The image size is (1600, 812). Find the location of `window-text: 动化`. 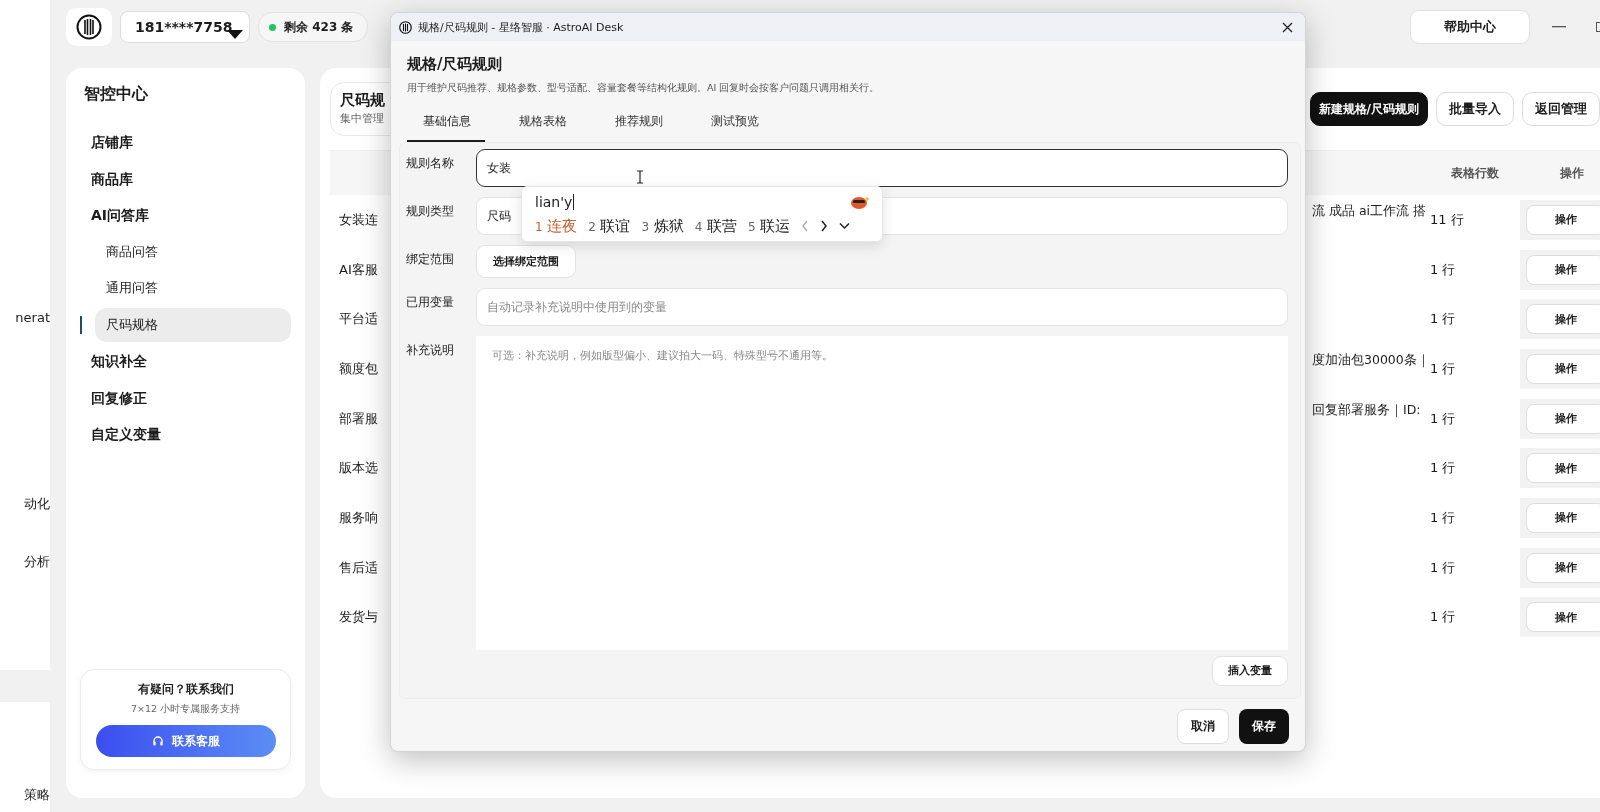

window-text: 动化 is located at coordinates (37, 504).